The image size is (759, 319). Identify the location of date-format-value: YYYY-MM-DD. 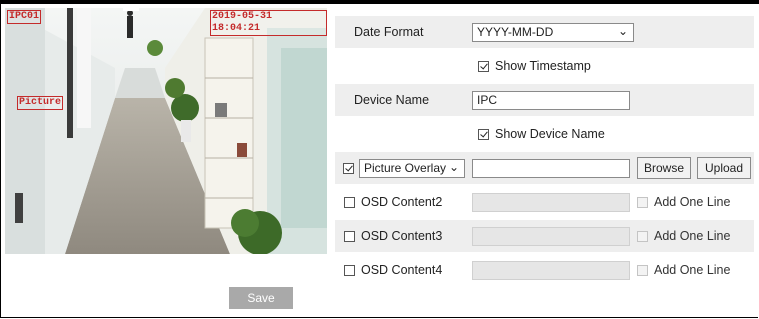
(515, 31).